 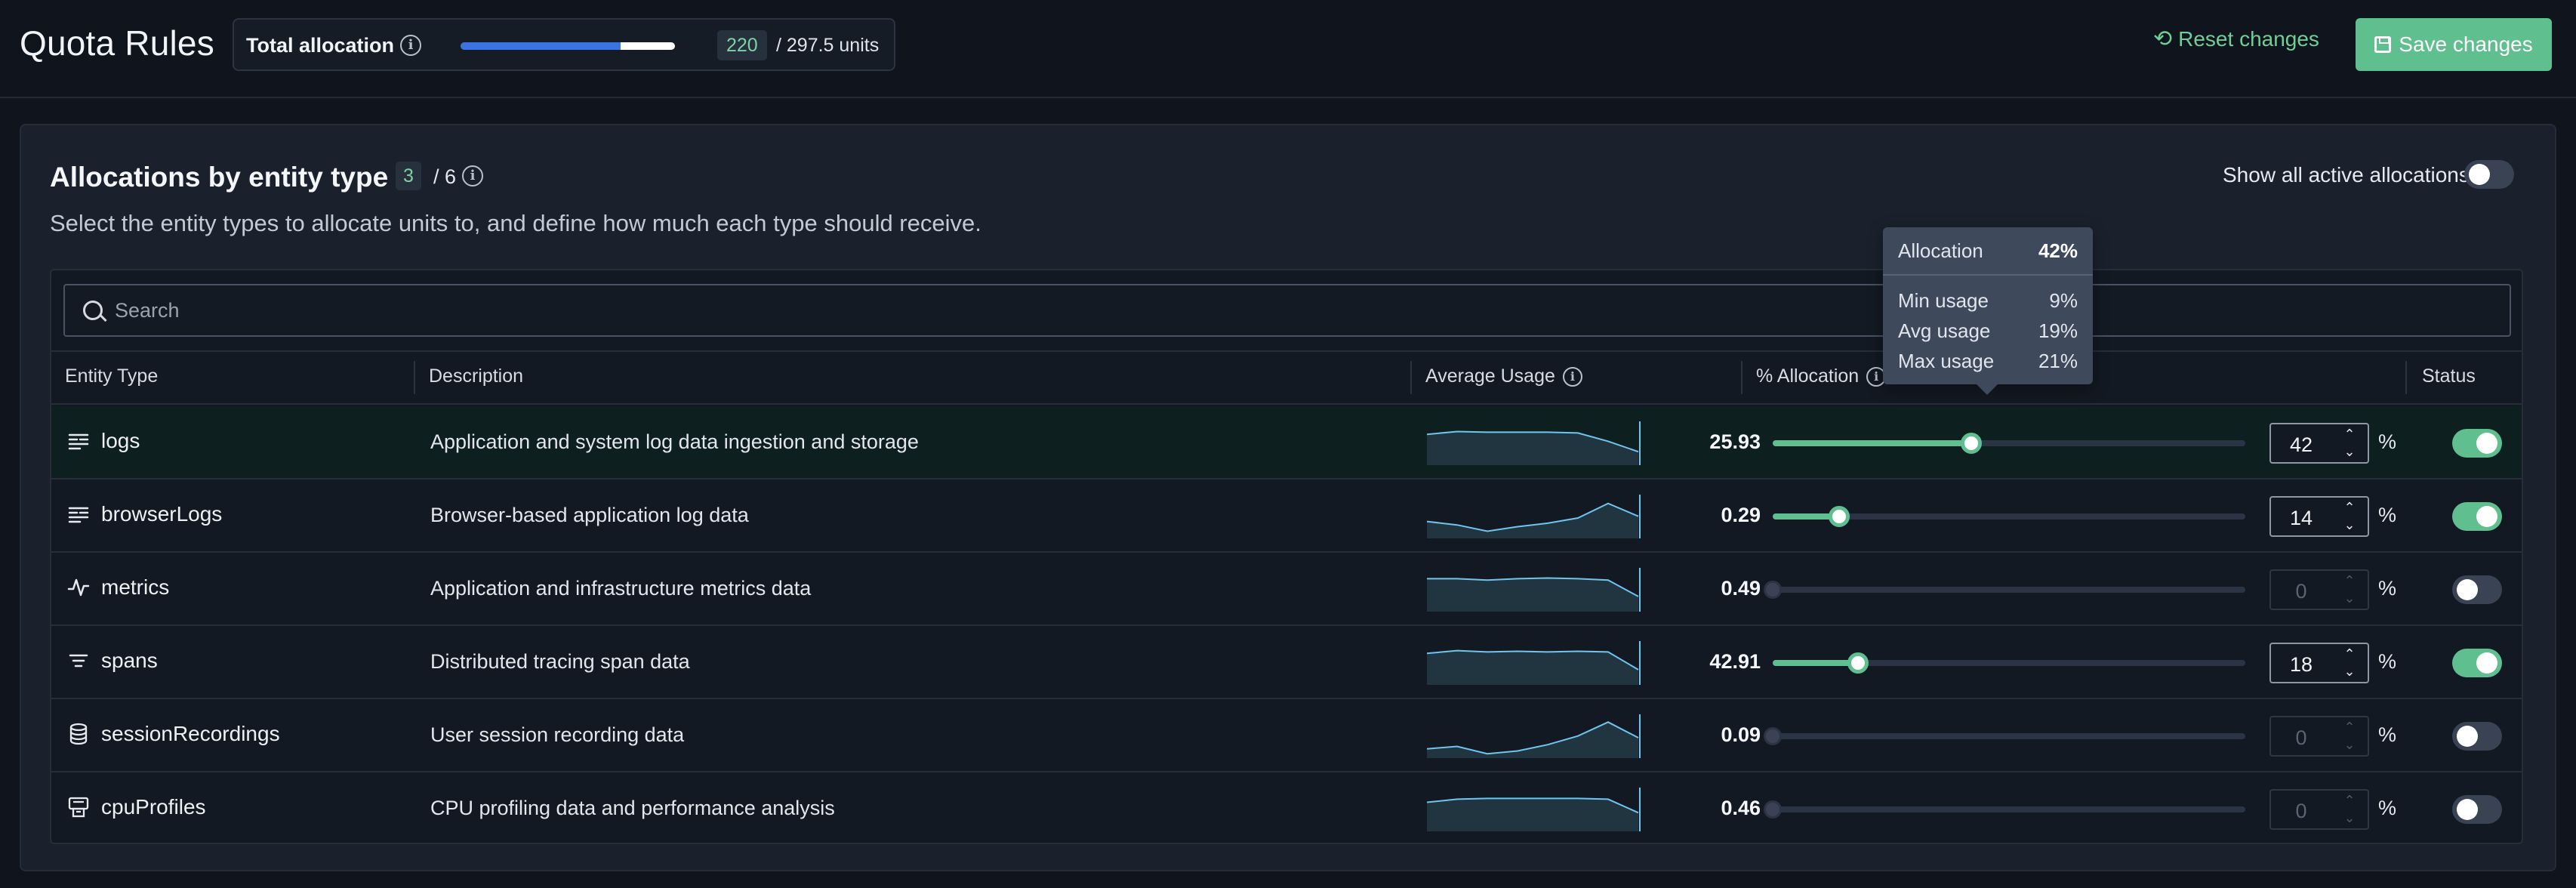 I want to click on column-header-label: Entity Type, so click(x=112, y=376).